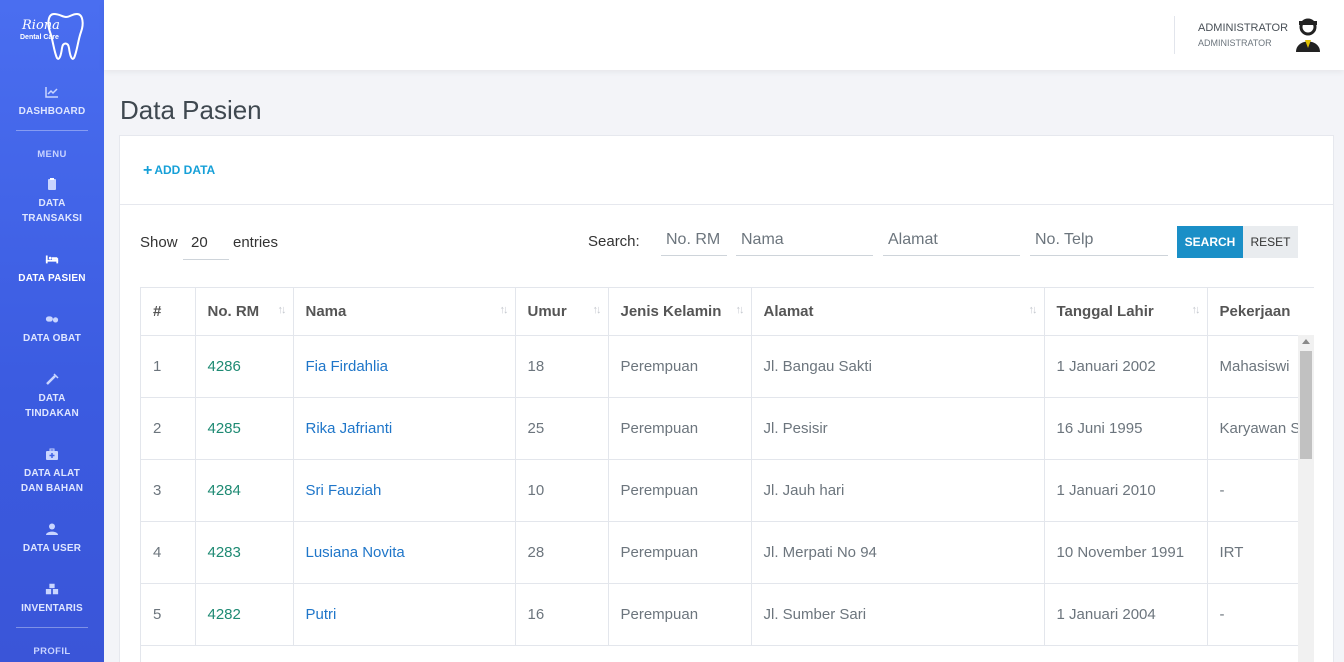 This screenshot has height=662, width=1344. Describe the element at coordinates (680, 312) in the screenshot. I see `column-header: Jenis Kelamin ↑↓` at that location.